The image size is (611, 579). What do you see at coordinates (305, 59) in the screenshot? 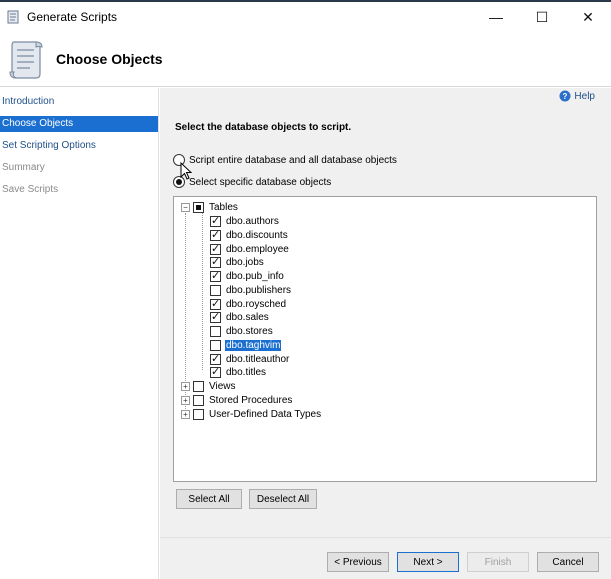
I see `page-header: Choose Objects` at bounding box center [305, 59].